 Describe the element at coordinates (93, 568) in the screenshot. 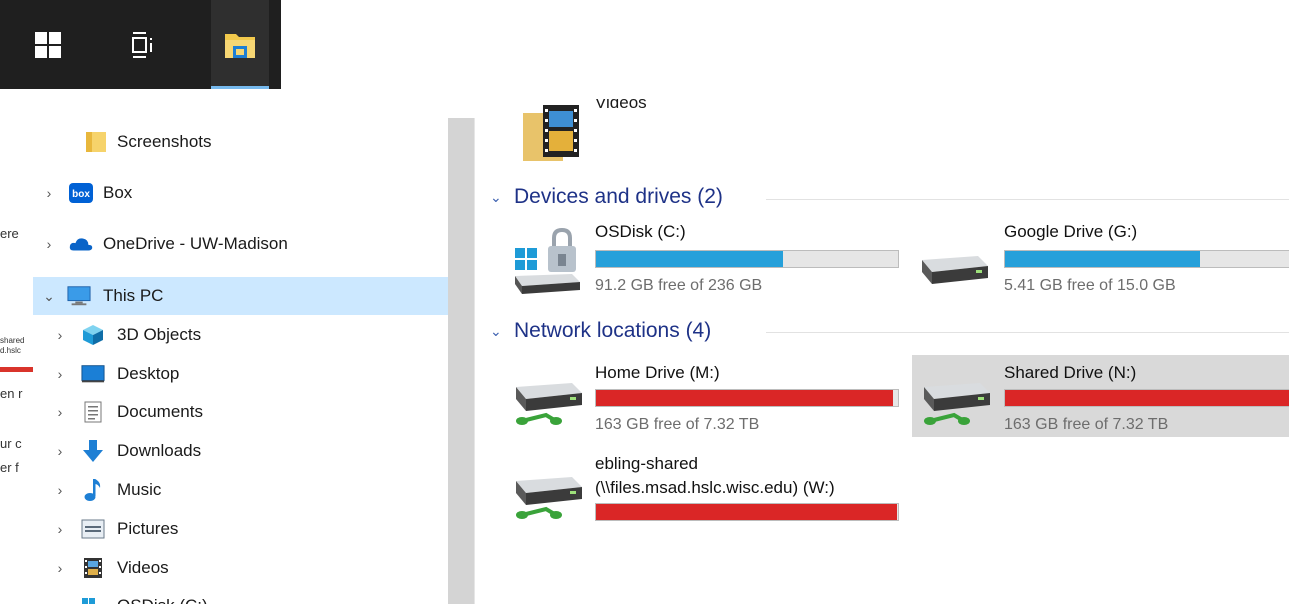

I see `videos-icon` at that location.